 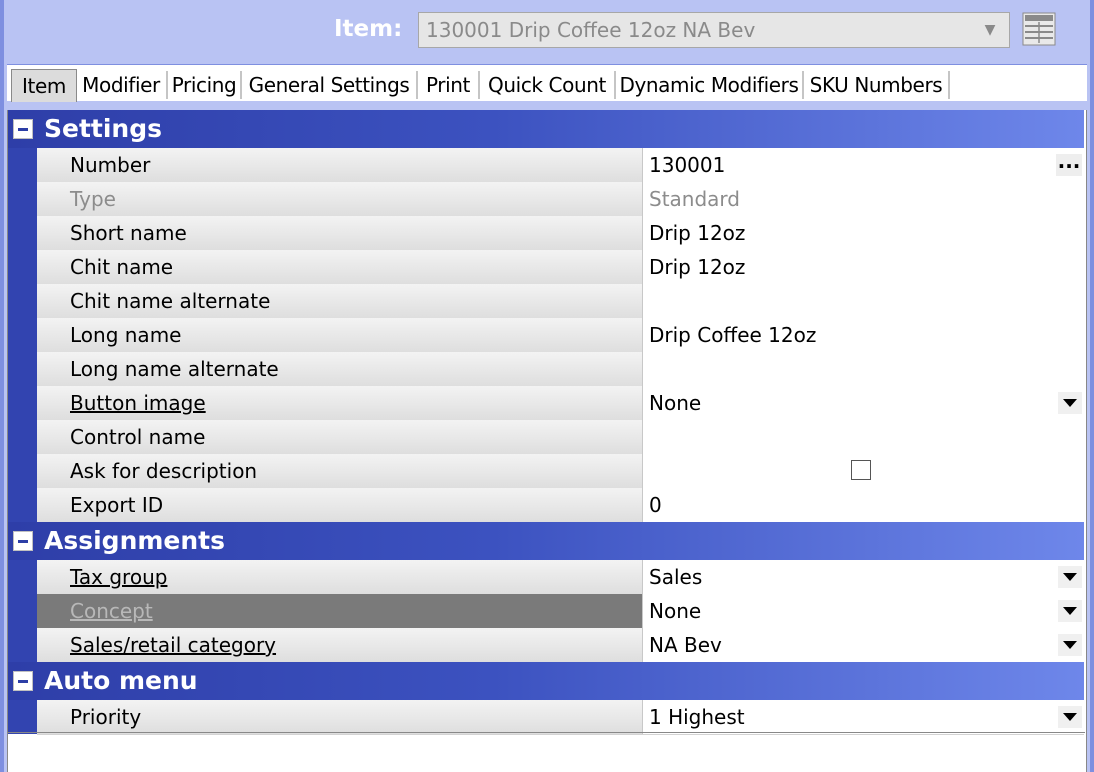 What do you see at coordinates (560, 505) in the screenshot?
I see `property-row-export-id: Export ID 0` at bounding box center [560, 505].